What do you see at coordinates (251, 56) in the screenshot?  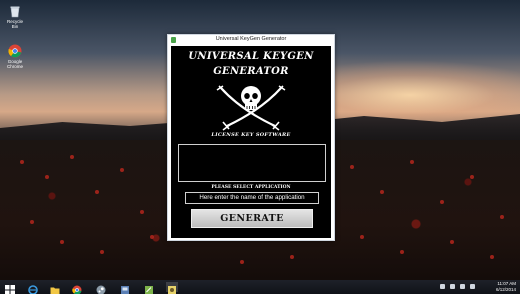 I see `heading-line1: UNIVERSAL KEYGEN` at bounding box center [251, 56].